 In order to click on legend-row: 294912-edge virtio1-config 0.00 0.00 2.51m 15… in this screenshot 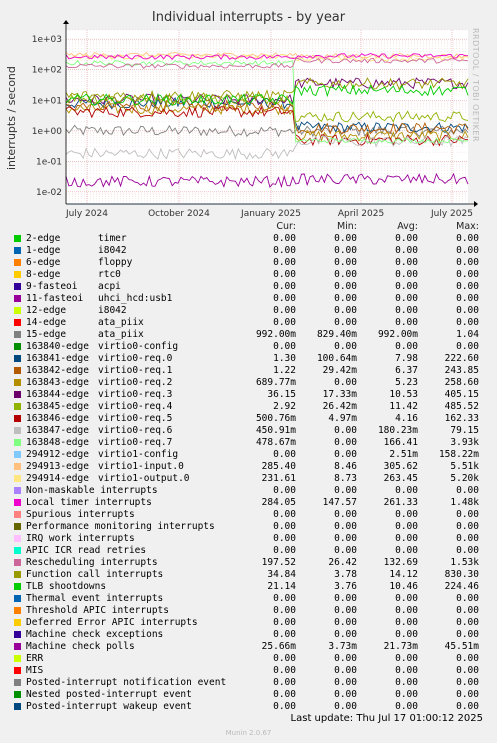, I will do `click(248, 455)`.